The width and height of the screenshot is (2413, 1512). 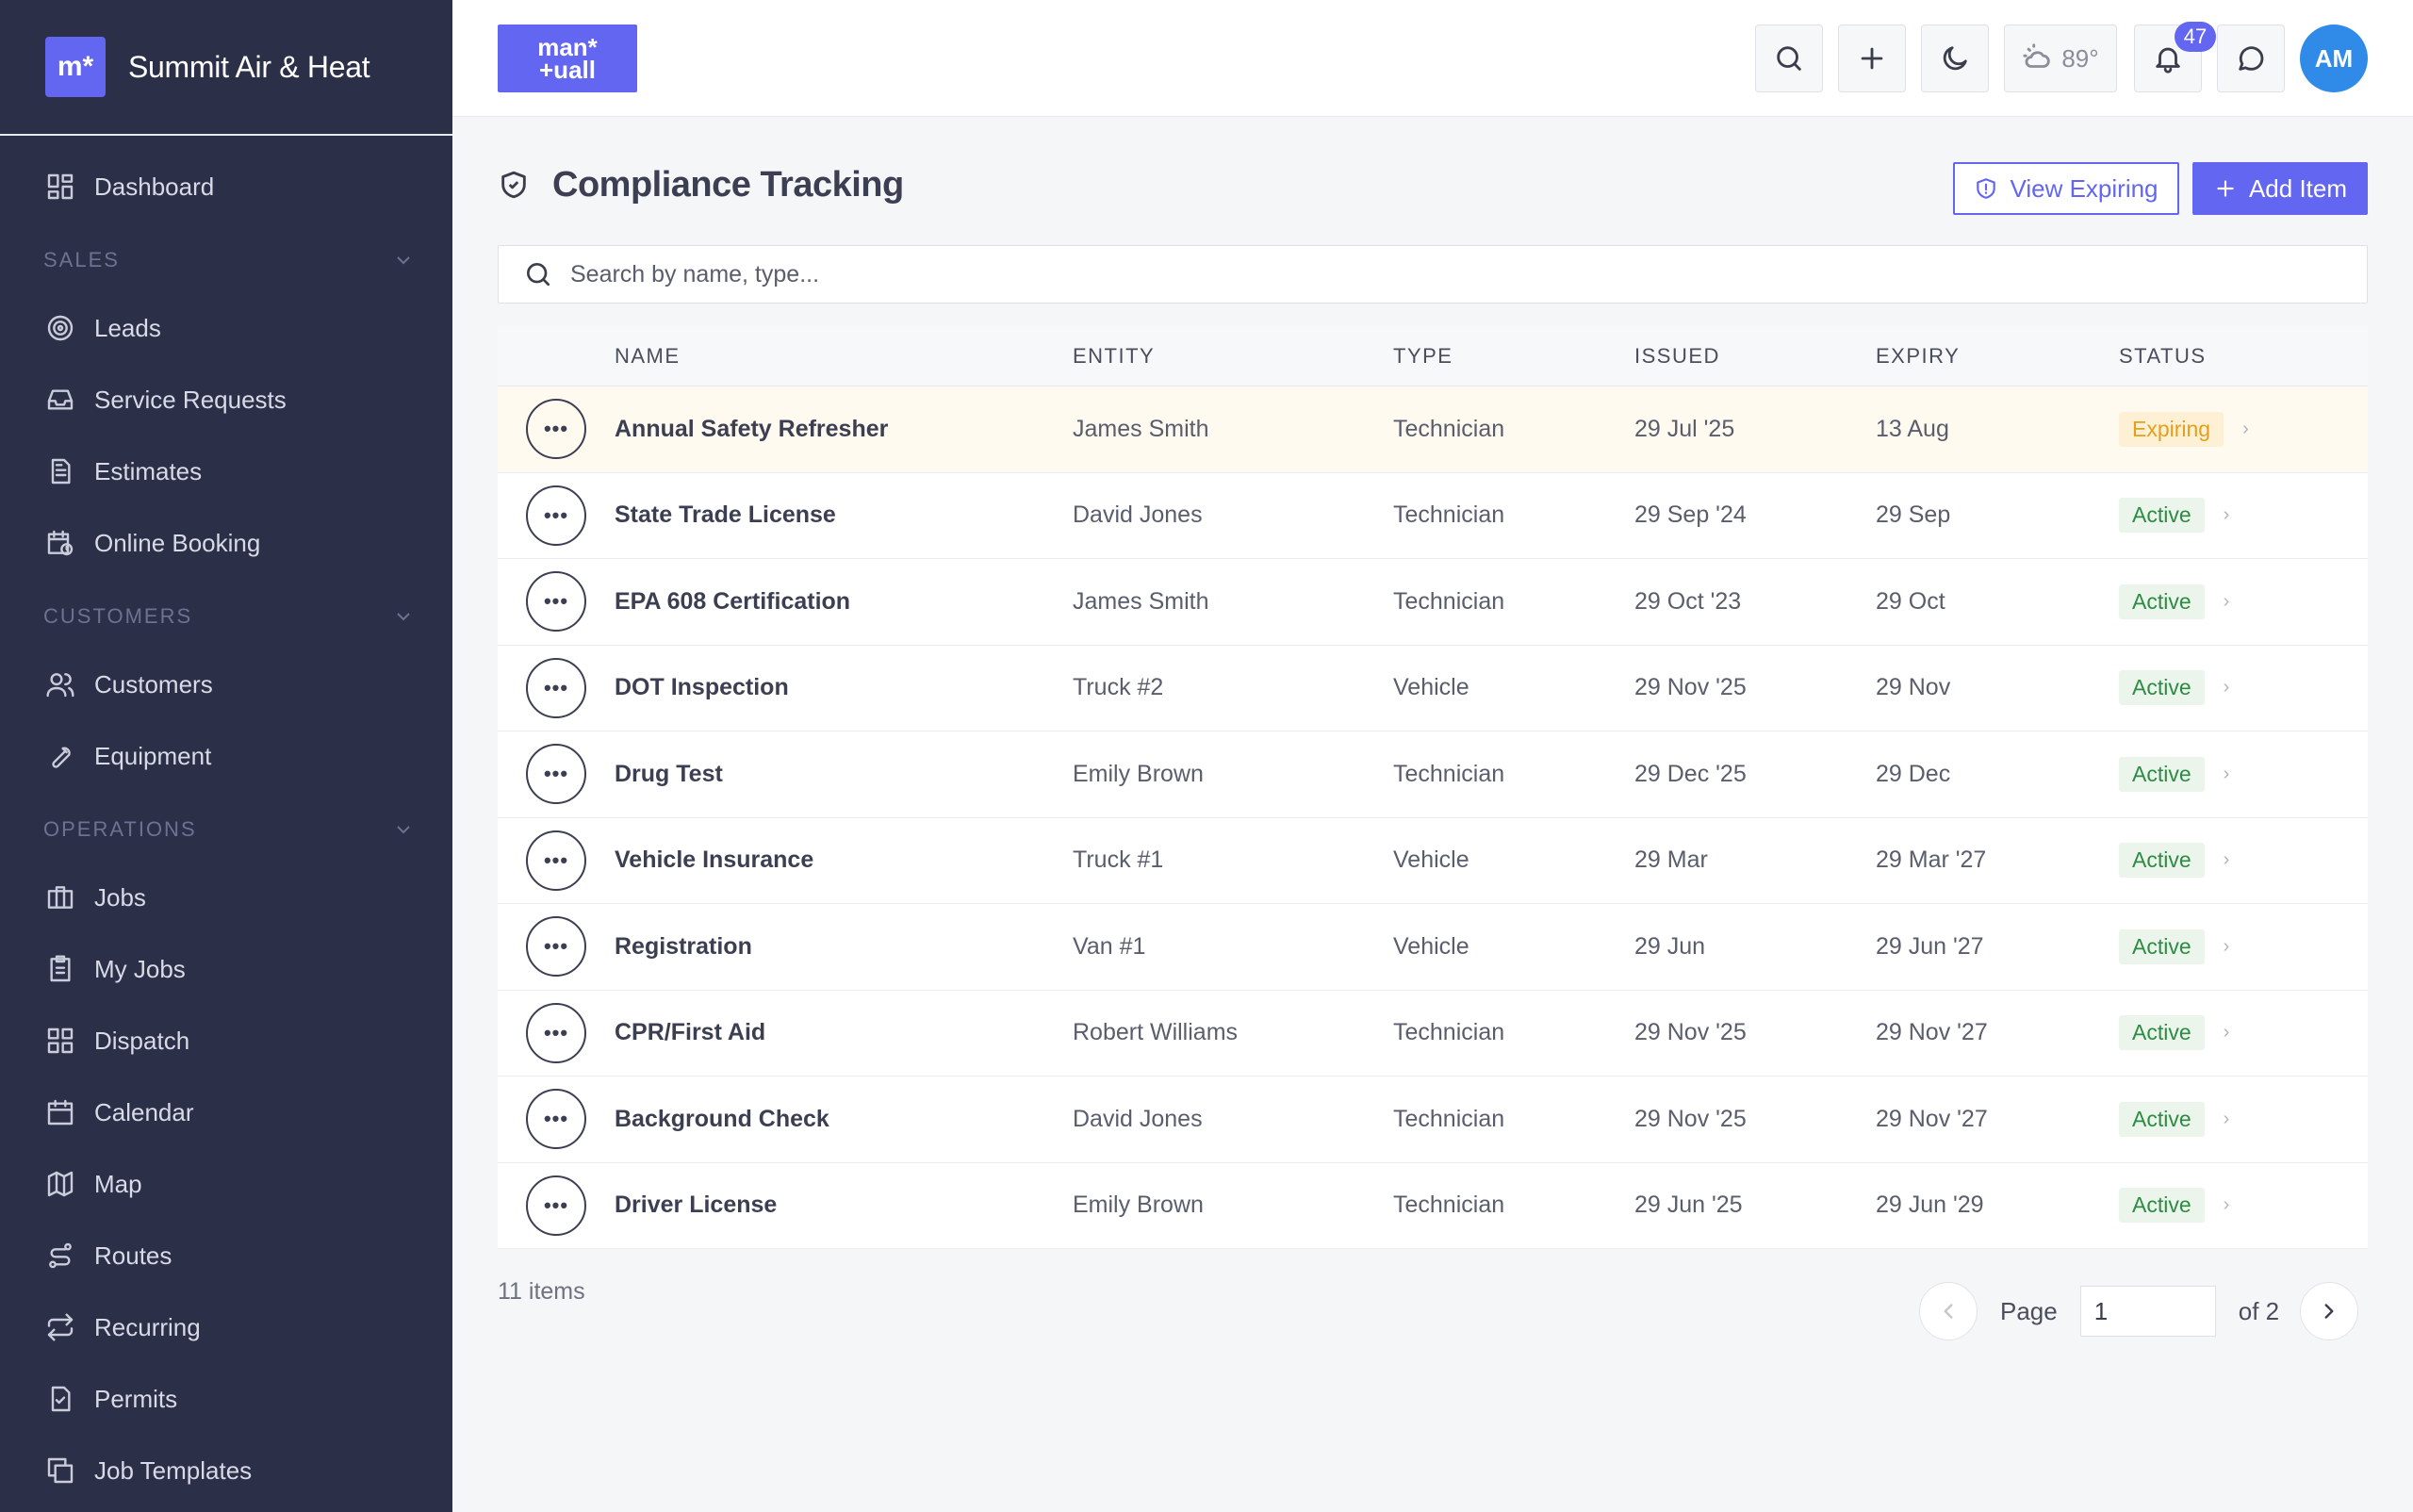 What do you see at coordinates (61, 187) in the screenshot?
I see `dashboard-icon` at bounding box center [61, 187].